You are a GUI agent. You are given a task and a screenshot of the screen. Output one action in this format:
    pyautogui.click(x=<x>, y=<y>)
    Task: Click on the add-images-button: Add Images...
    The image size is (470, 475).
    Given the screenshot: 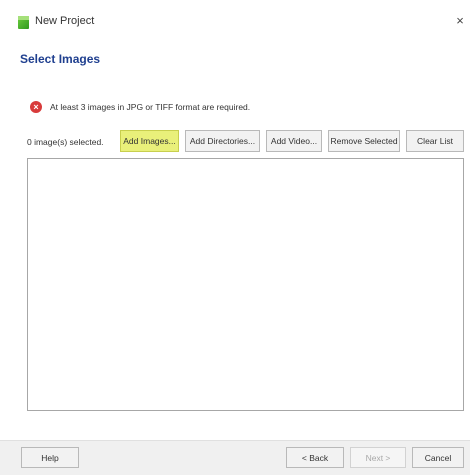 What is the action you would take?
    pyautogui.click(x=149, y=141)
    